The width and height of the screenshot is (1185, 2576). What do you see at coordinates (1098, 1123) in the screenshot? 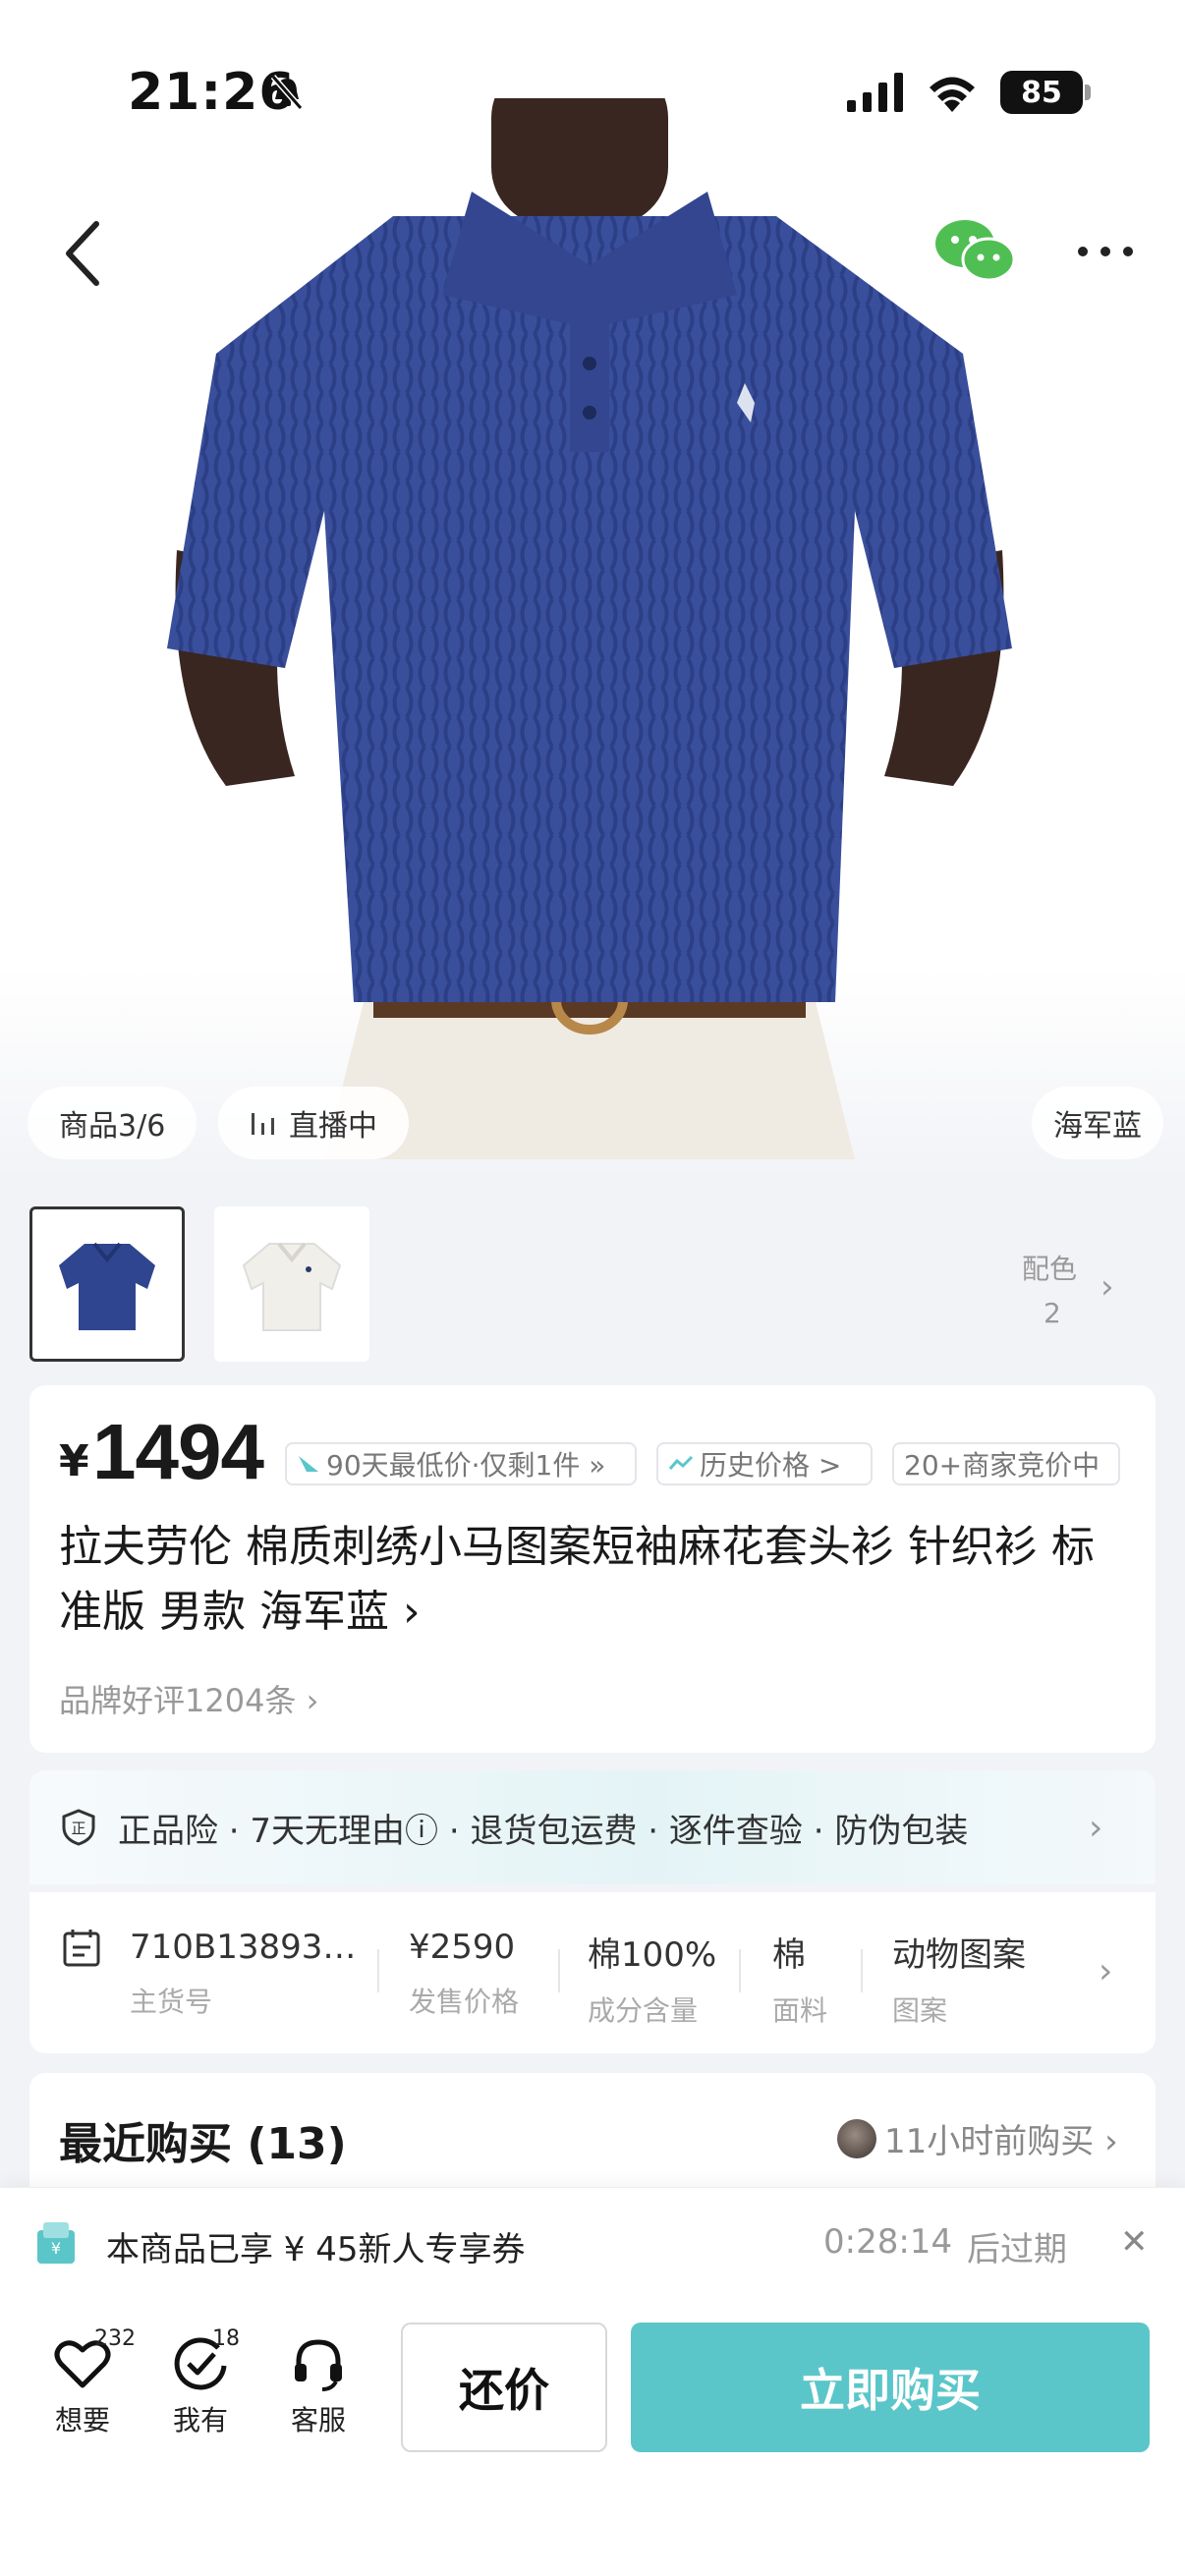
I see `color-name-tag: 海军蓝` at bounding box center [1098, 1123].